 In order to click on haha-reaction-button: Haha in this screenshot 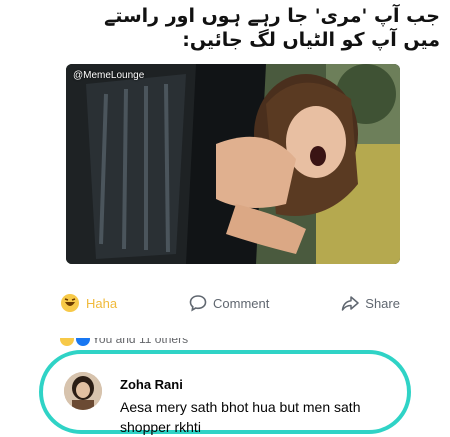, I will do `click(88, 303)`.